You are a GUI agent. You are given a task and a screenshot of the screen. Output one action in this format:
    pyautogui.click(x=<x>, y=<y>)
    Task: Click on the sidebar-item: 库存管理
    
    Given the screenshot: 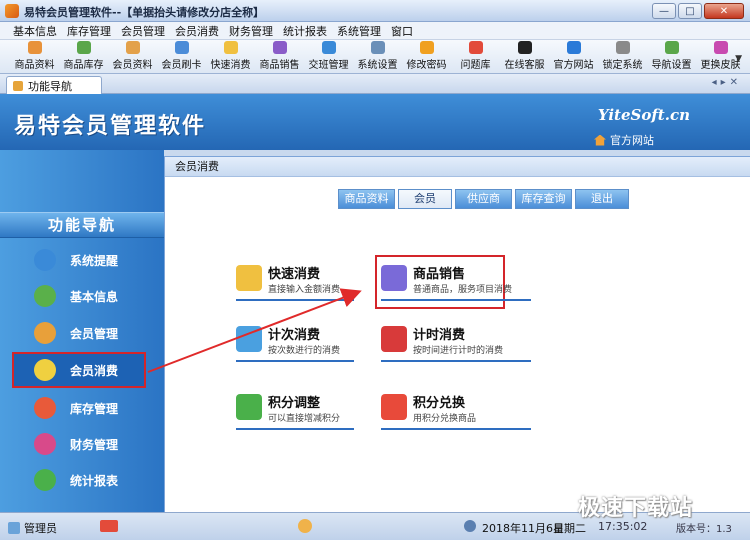 What is the action you would take?
    pyautogui.click(x=82, y=408)
    